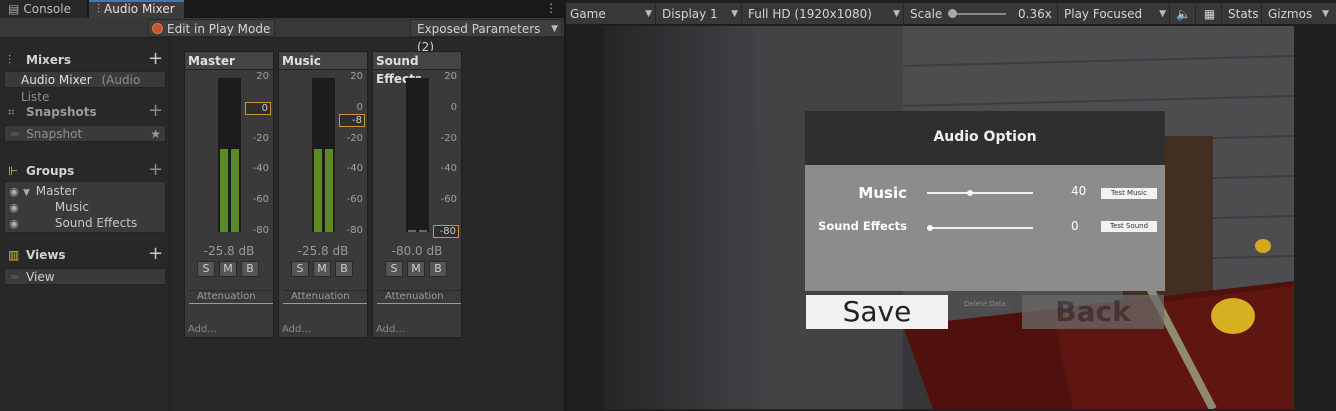 The width and height of the screenshot is (1336, 411). What do you see at coordinates (412, 231) in the screenshot?
I see `meter-bar-left` at bounding box center [412, 231].